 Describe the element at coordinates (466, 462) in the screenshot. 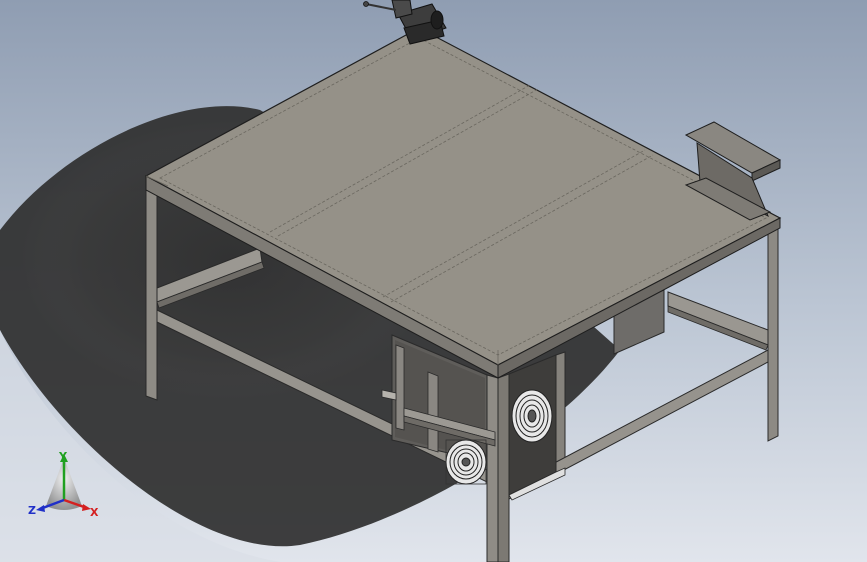

I see `cooling-fan-front` at that location.